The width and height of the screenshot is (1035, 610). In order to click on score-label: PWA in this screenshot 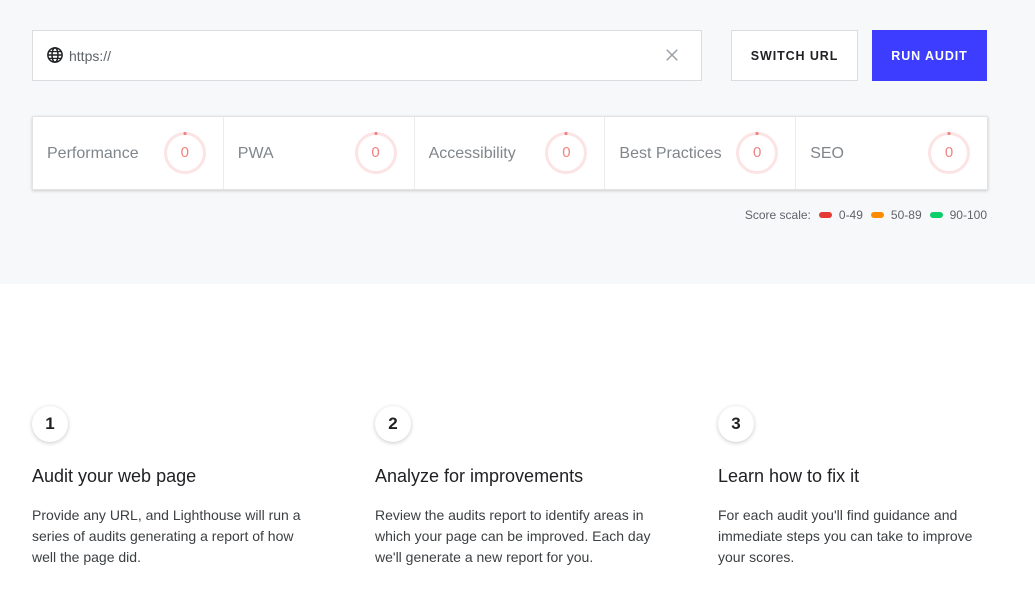, I will do `click(255, 153)`.